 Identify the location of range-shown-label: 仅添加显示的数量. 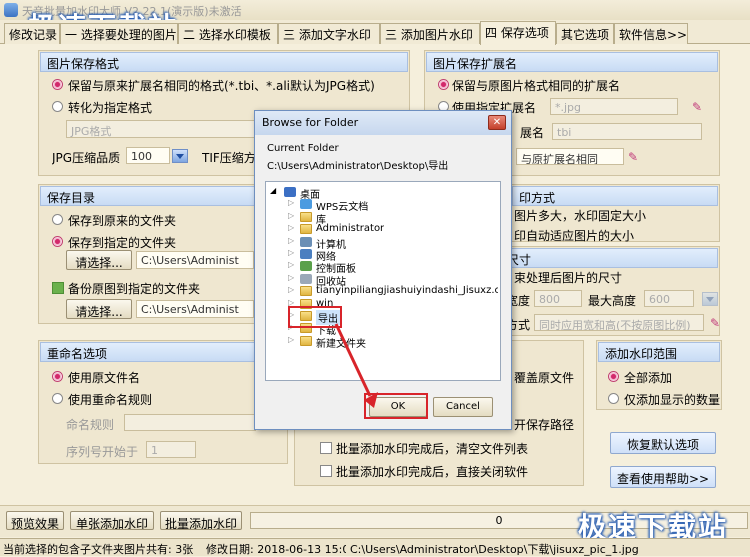
(672, 400).